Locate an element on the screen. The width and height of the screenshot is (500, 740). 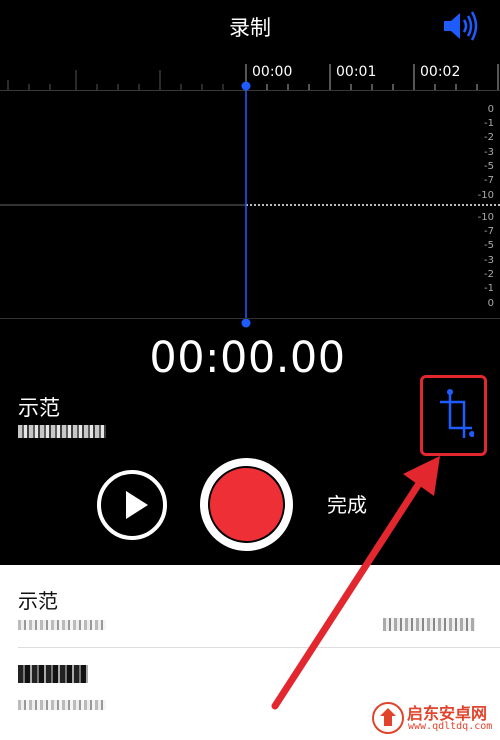
list-item: 示范 is located at coordinates (250, 606).